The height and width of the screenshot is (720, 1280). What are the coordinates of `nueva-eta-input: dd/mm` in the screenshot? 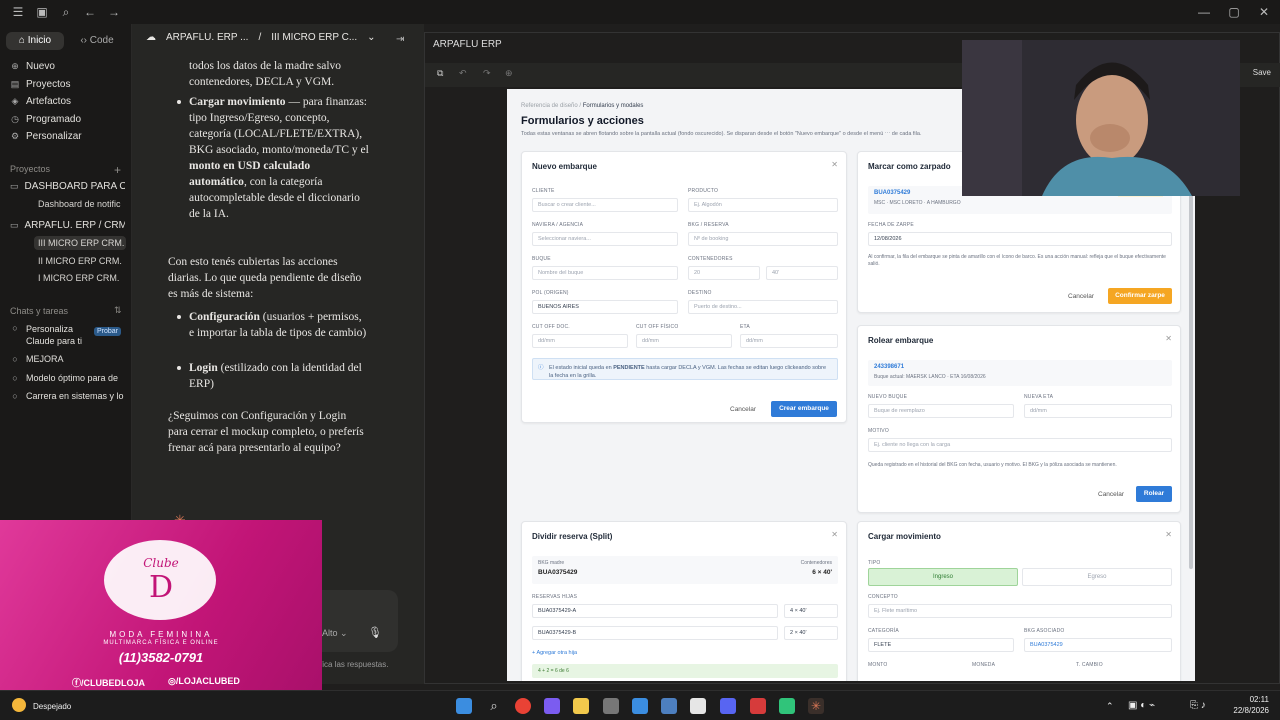 It's located at (1098, 411).